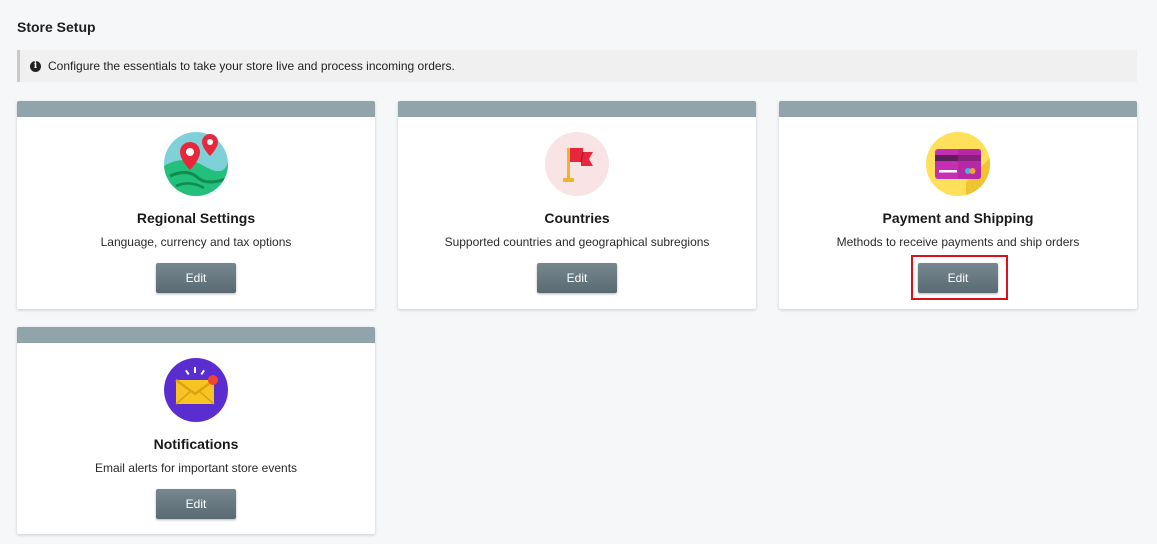  I want to click on envelope-icon, so click(196, 390).